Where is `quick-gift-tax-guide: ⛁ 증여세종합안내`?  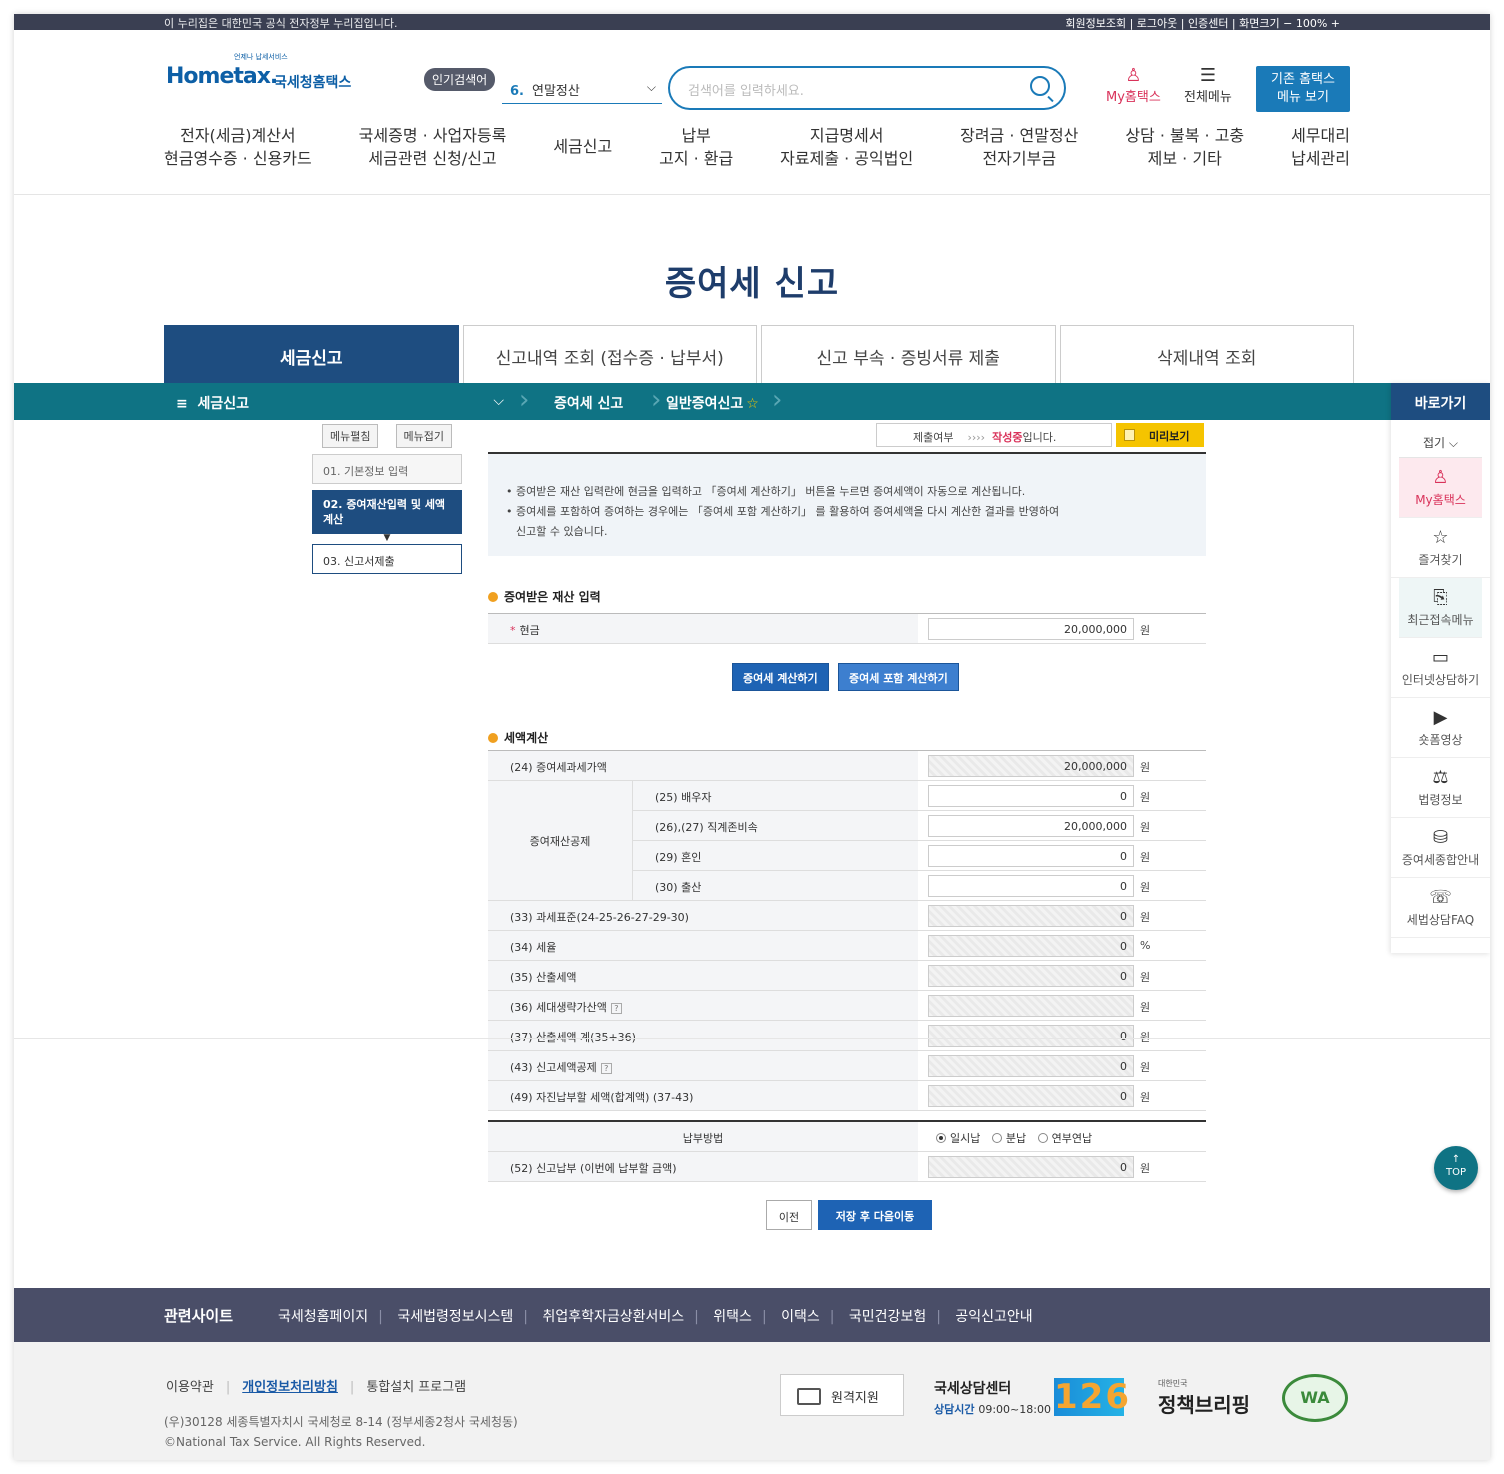 quick-gift-tax-guide: ⛁ 증여세종합안내 is located at coordinates (1440, 848).